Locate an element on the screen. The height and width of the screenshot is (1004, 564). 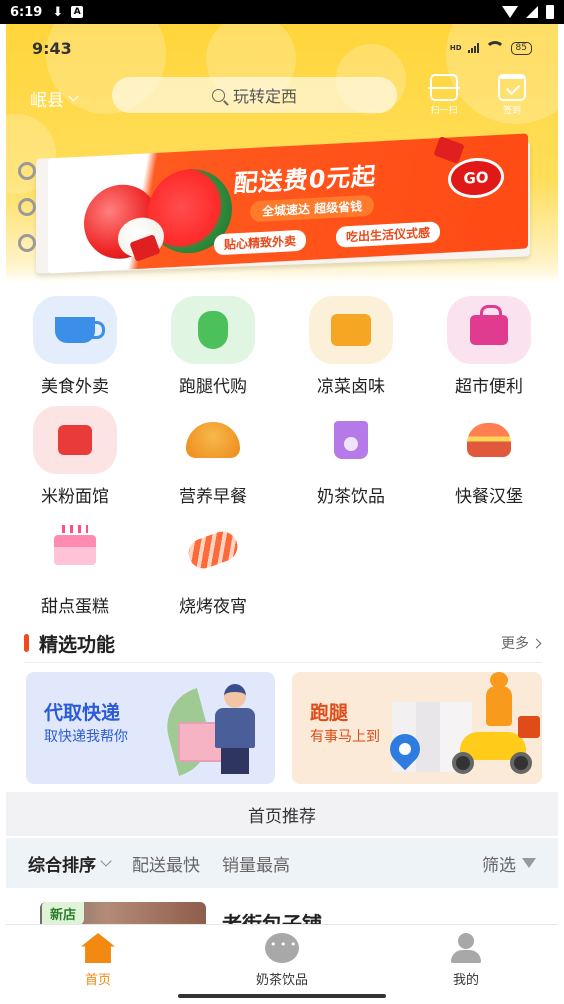
errand-card-title: 跑腿 is located at coordinates (329, 713).